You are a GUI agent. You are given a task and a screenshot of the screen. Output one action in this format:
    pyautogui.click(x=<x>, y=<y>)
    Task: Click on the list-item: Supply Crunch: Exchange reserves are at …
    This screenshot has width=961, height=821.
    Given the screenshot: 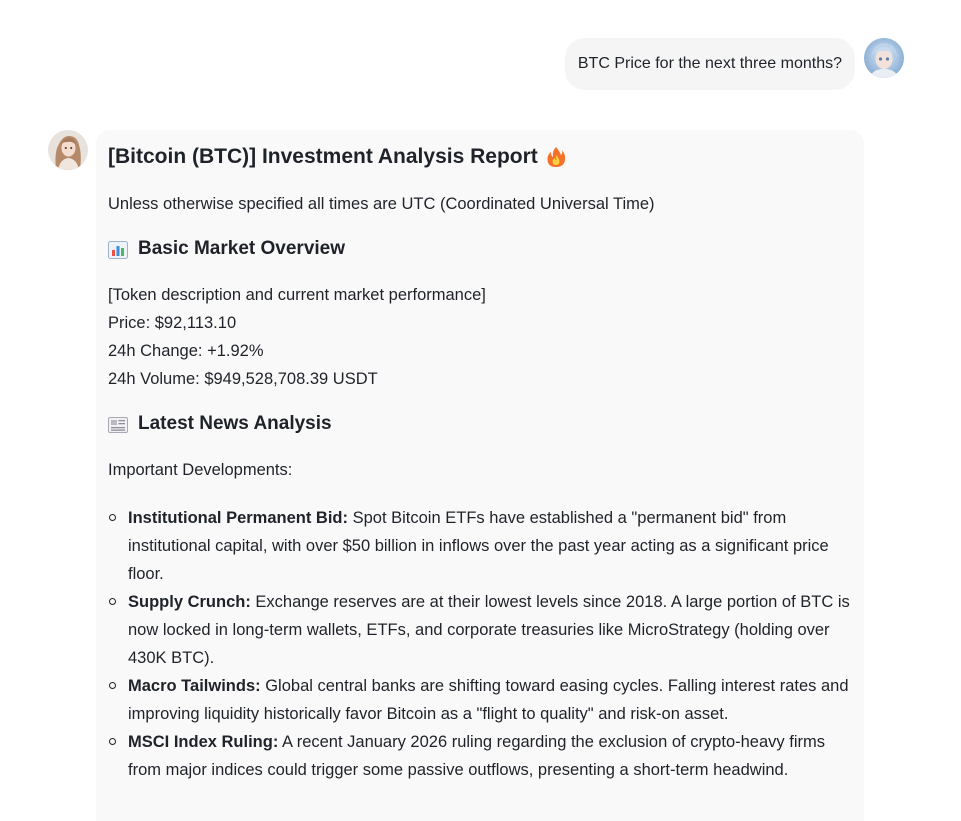 What is the action you would take?
    pyautogui.click(x=480, y=630)
    